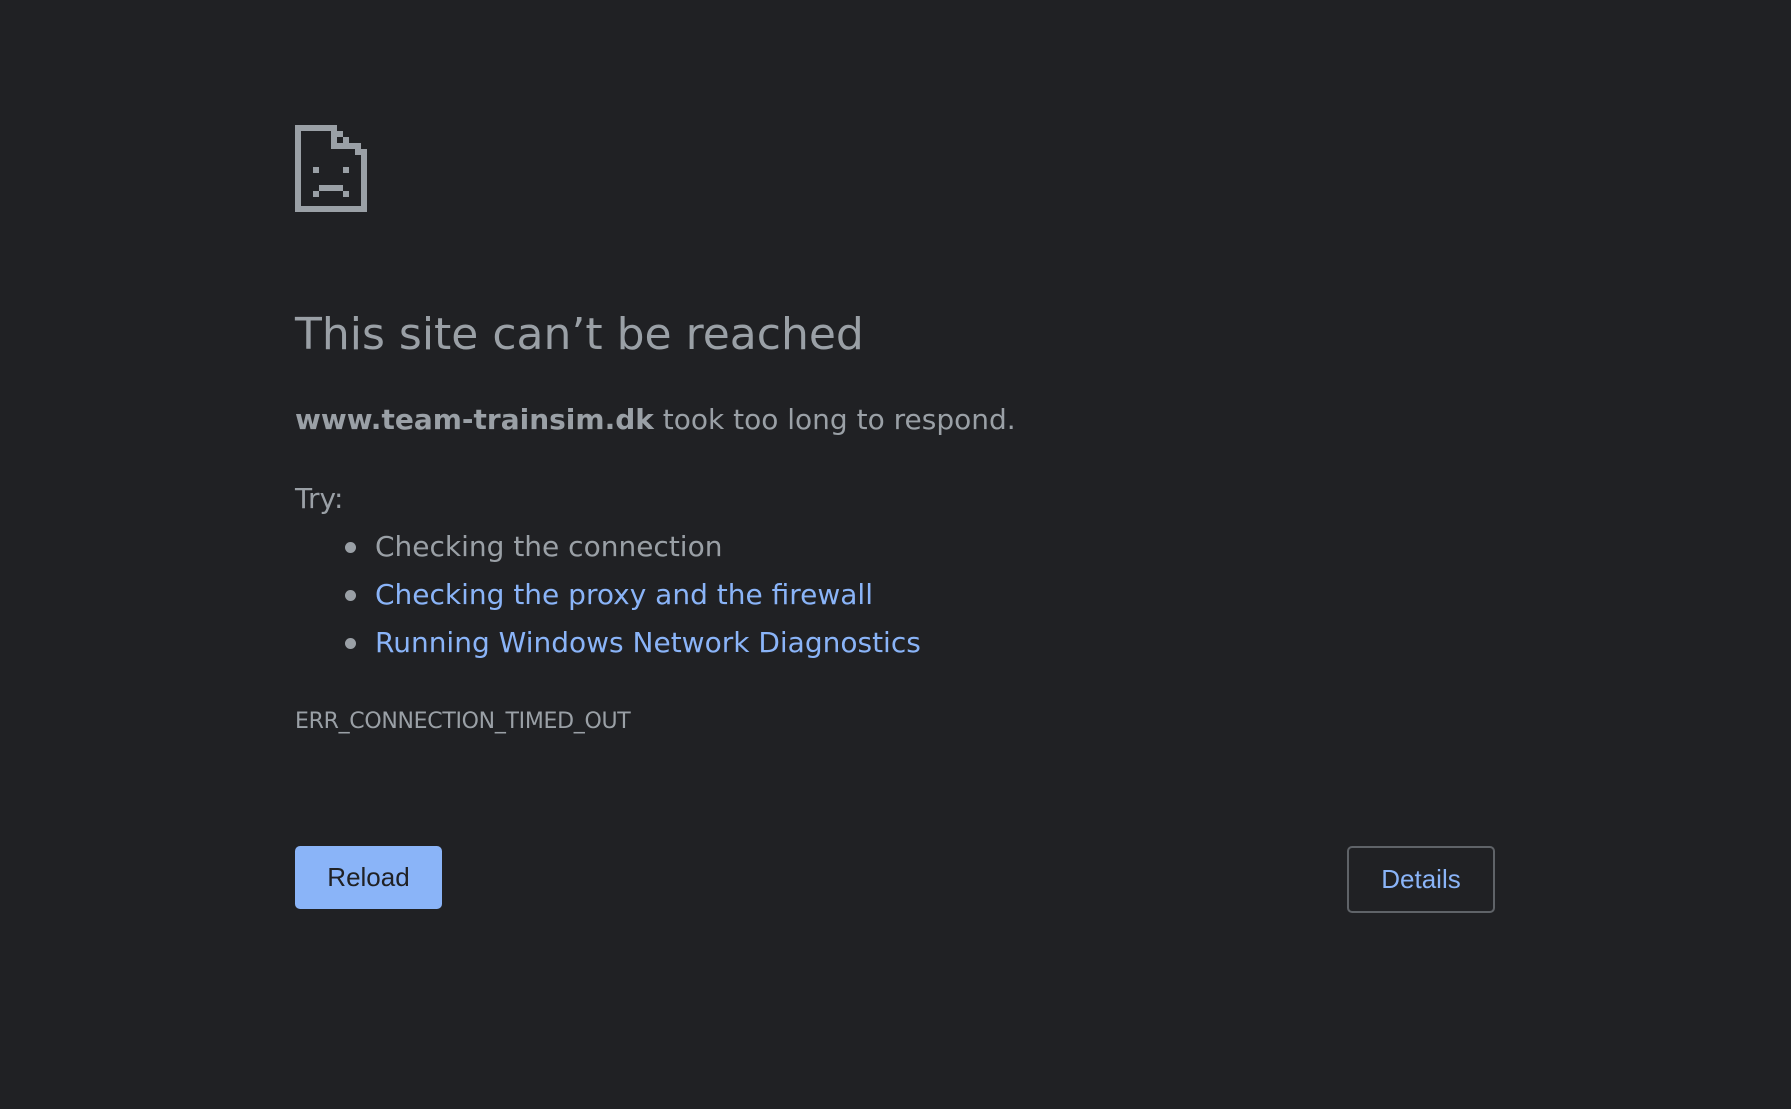 The width and height of the screenshot is (1791, 1109). What do you see at coordinates (331, 168) in the screenshot?
I see `sad-document-icon` at bounding box center [331, 168].